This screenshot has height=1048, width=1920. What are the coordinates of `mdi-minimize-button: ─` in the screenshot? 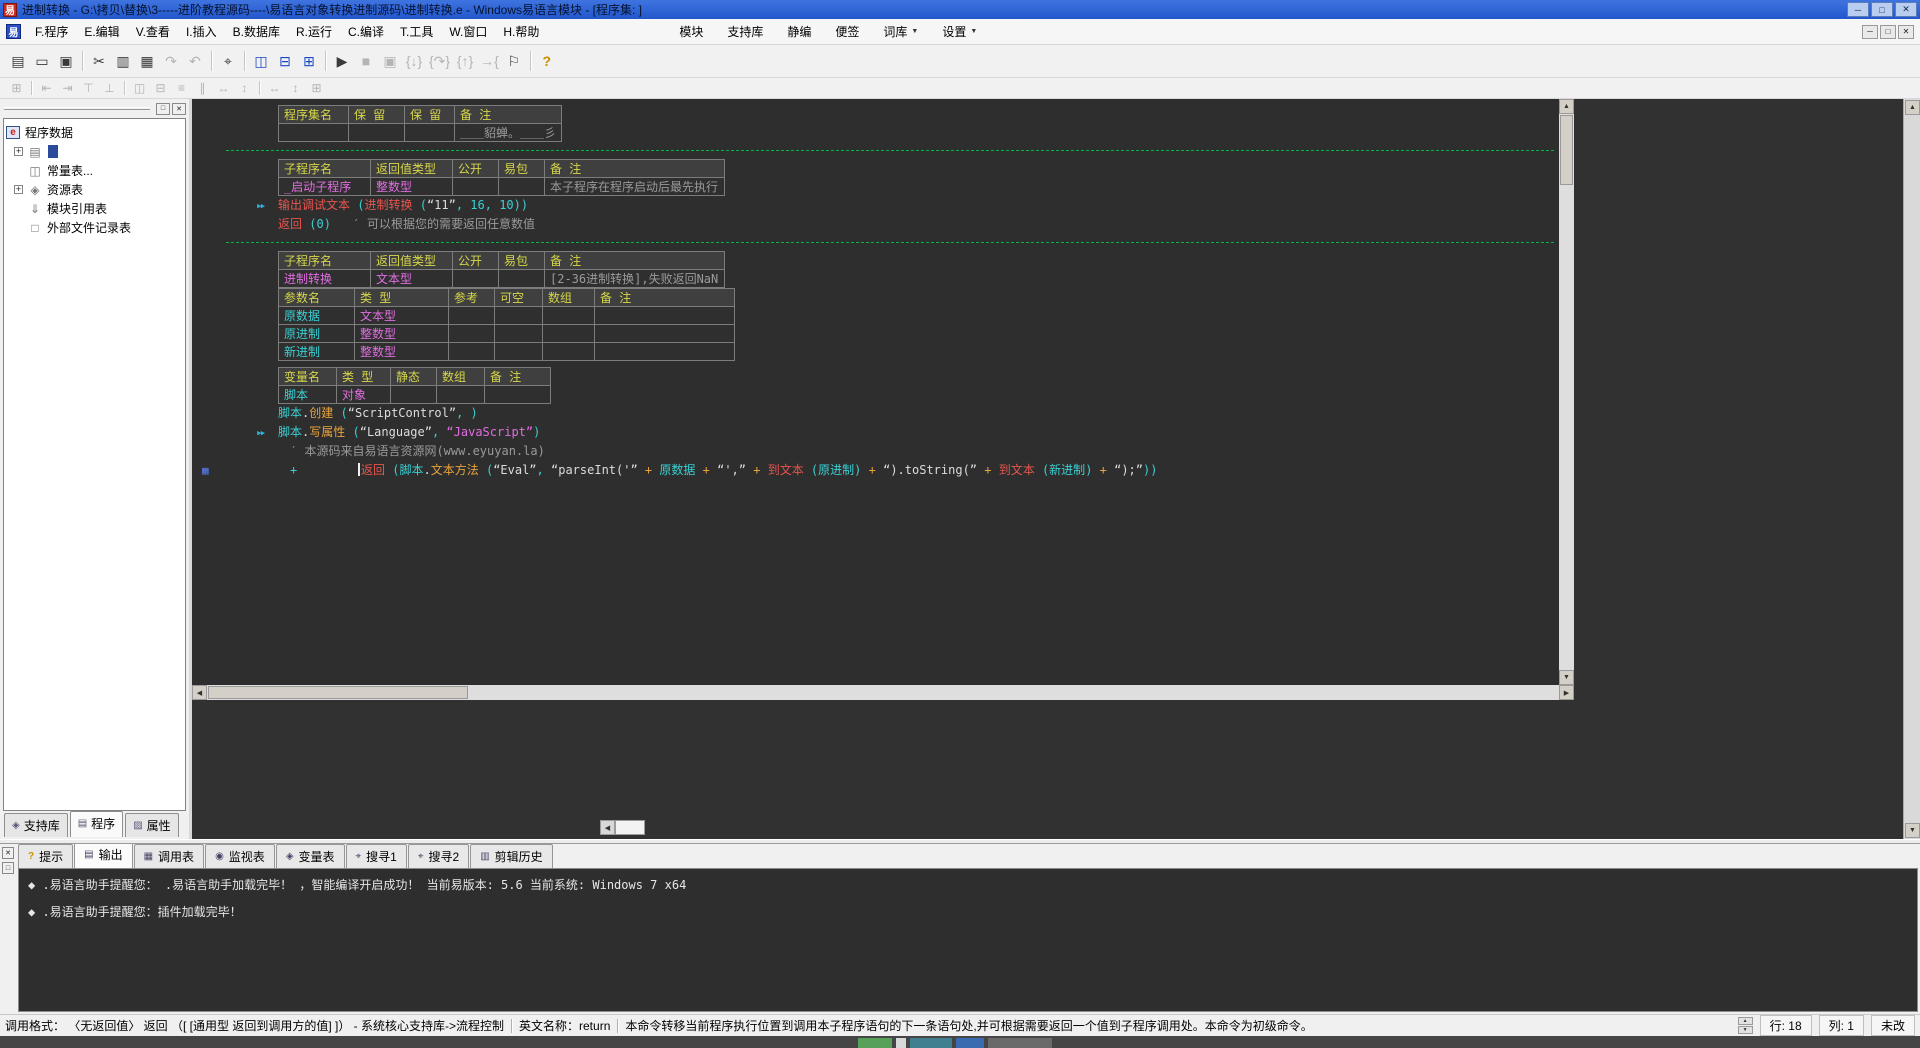 It's located at (1870, 31).